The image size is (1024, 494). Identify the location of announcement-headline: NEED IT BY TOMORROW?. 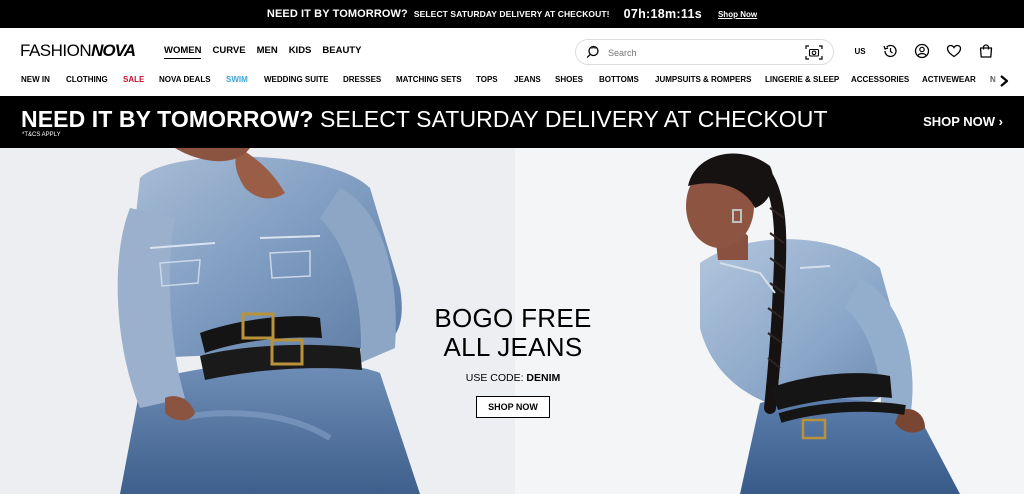
(337, 14).